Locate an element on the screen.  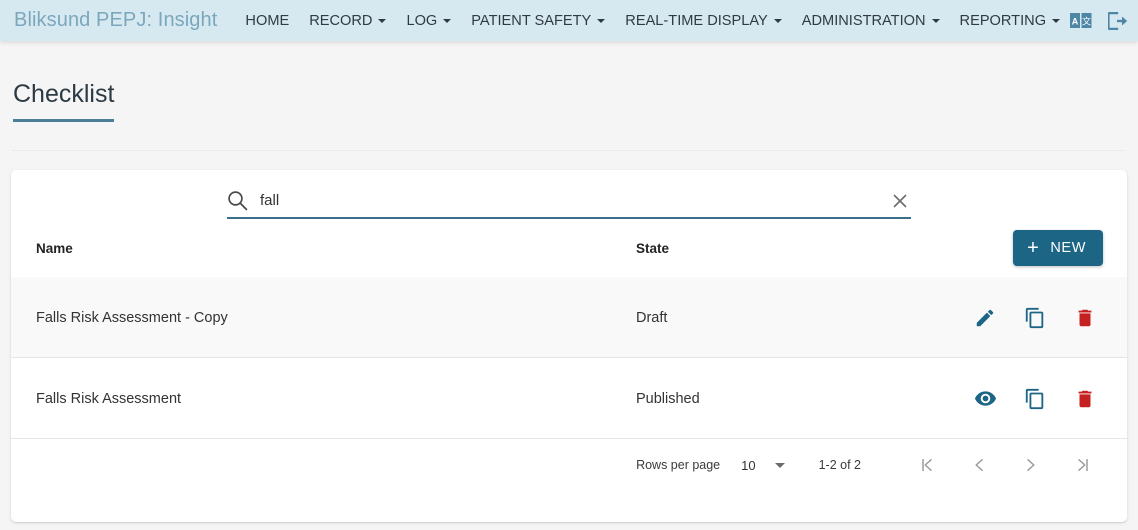
view-icon is located at coordinates (985, 399).